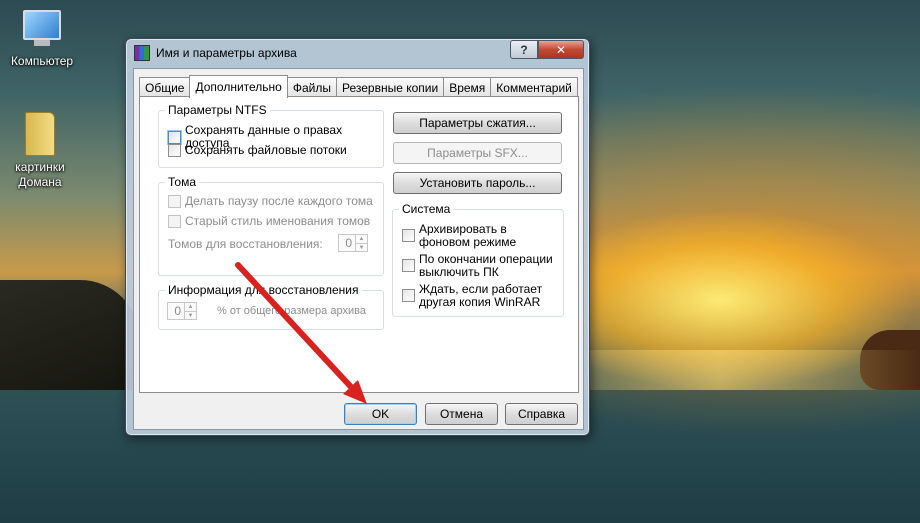 This screenshot has height=523, width=920. What do you see at coordinates (182, 311) in the screenshot?
I see `recovery-percent-stepper: 0 ▲ ▼` at bounding box center [182, 311].